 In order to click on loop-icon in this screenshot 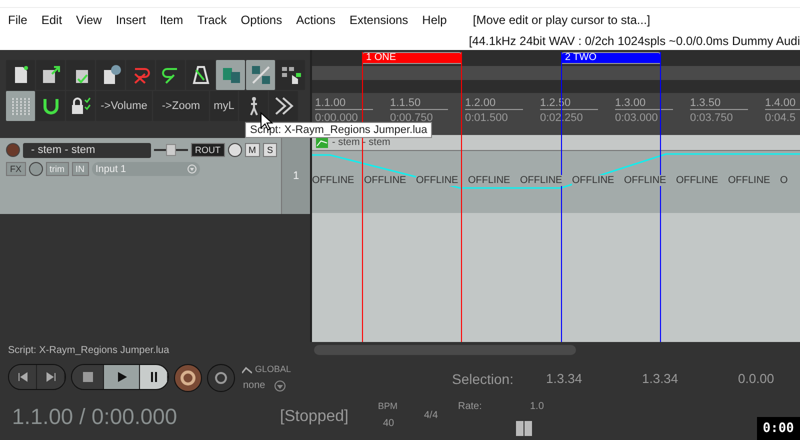, I will do `click(221, 378)`.